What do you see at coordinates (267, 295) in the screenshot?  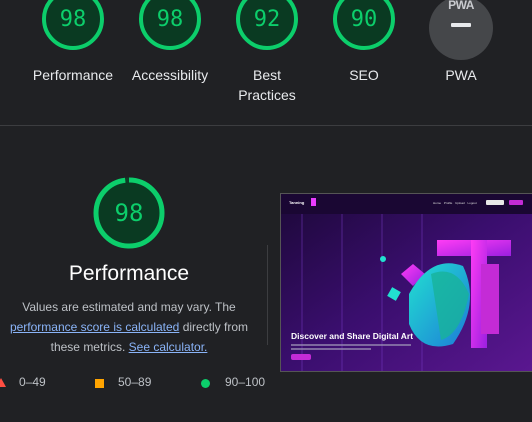 I see `vertical-divider` at bounding box center [267, 295].